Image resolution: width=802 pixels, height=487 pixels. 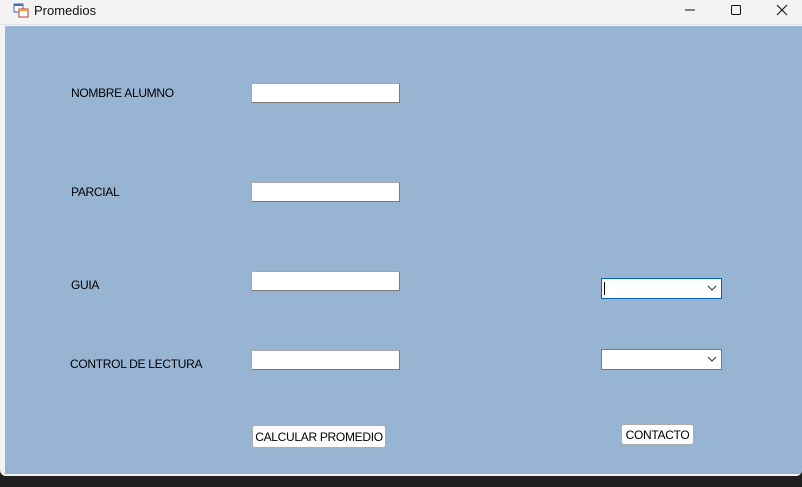 What do you see at coordinates (122, 93) in the screenshot?
I see `nombre-alumno-label: NOMBRE ALUMNO` at bounding box center [122, 93].